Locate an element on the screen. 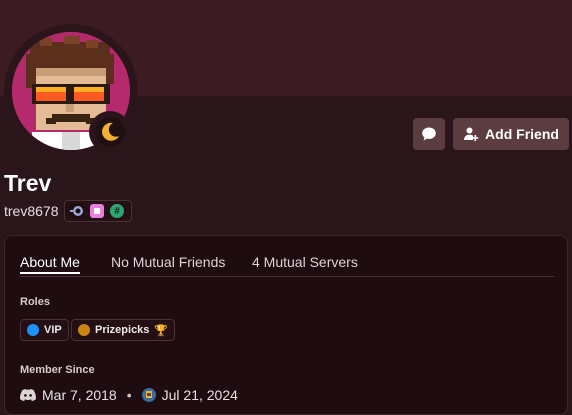 This screenshot has width=572, height=415. add-friend-button: Add Friend is located at coordinates (511, 134).